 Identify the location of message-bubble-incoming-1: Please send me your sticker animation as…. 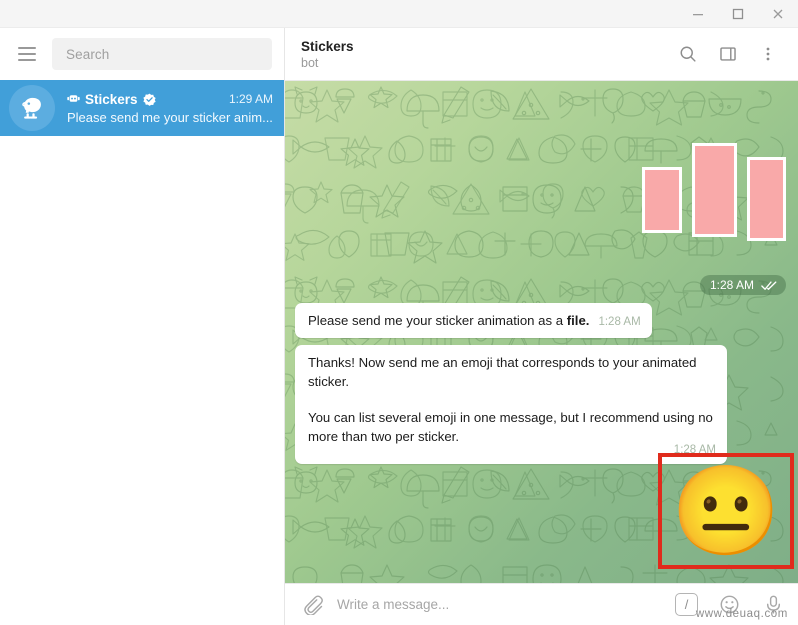
(473, 320).